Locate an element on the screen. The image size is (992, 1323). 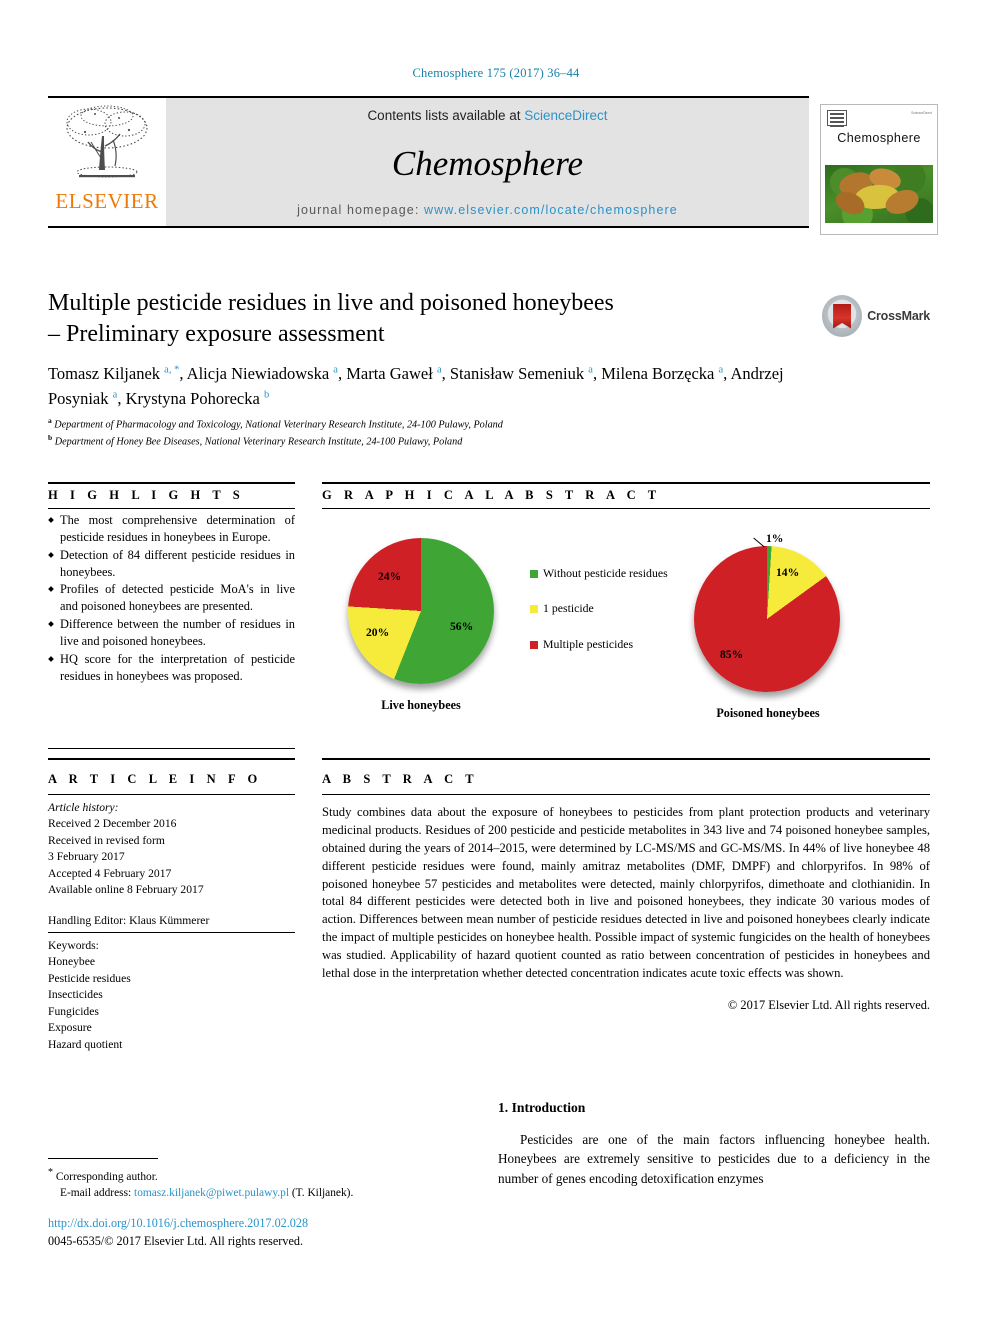
legend-entry: Without pesticide residues is located at coordinates (605, 573).